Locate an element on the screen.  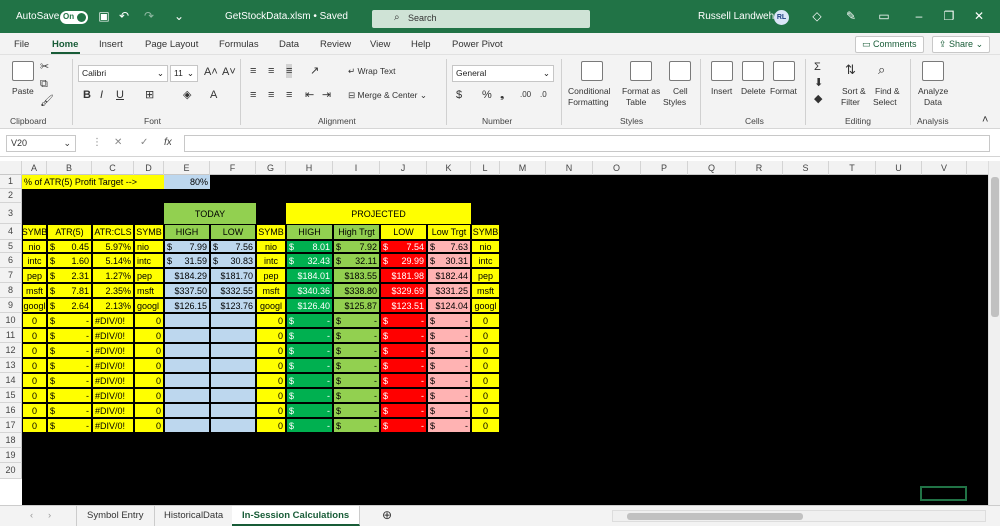
conditional-formatting-label: Conditional is located at coordinates (589, 91).